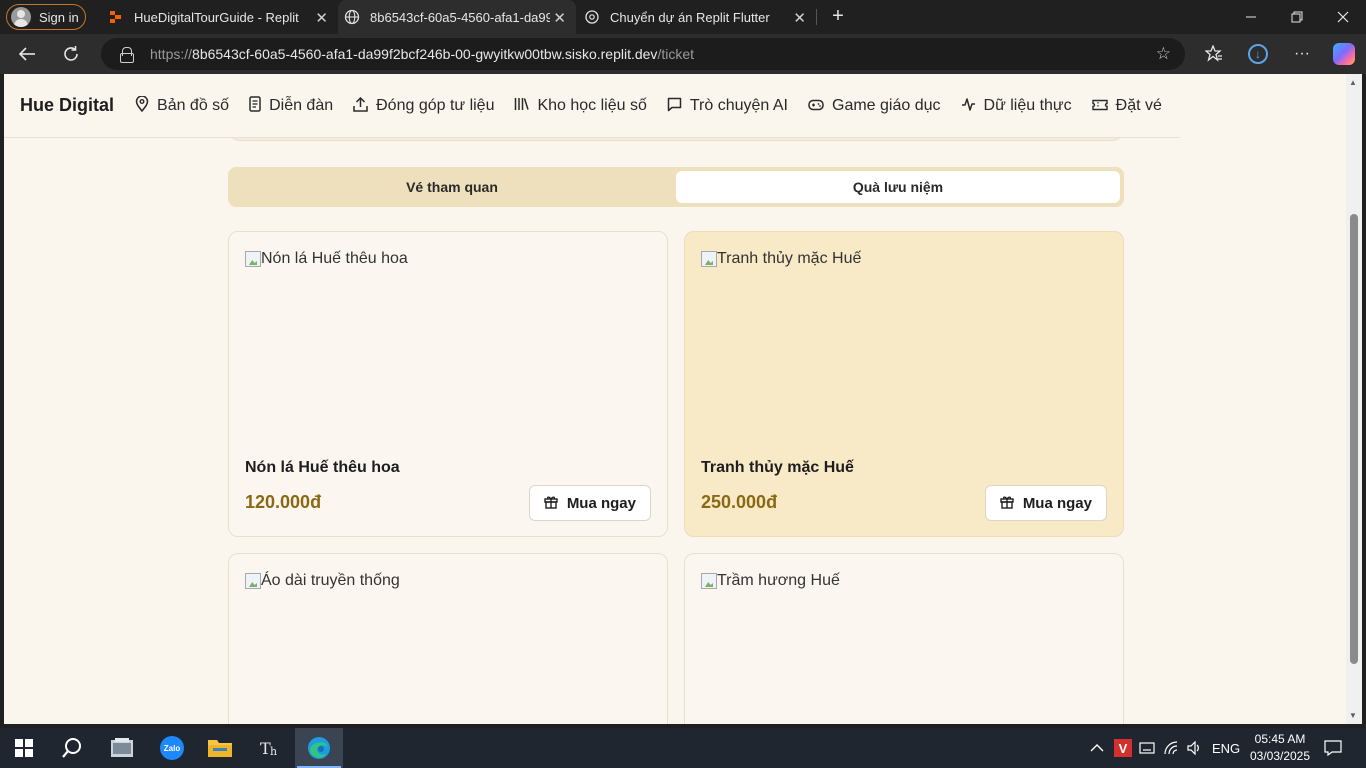 This screenshot has width=1366, height=768. Describe the element at coordinates (1364, 399) in the screenshot. I see `window-edge` at that location.